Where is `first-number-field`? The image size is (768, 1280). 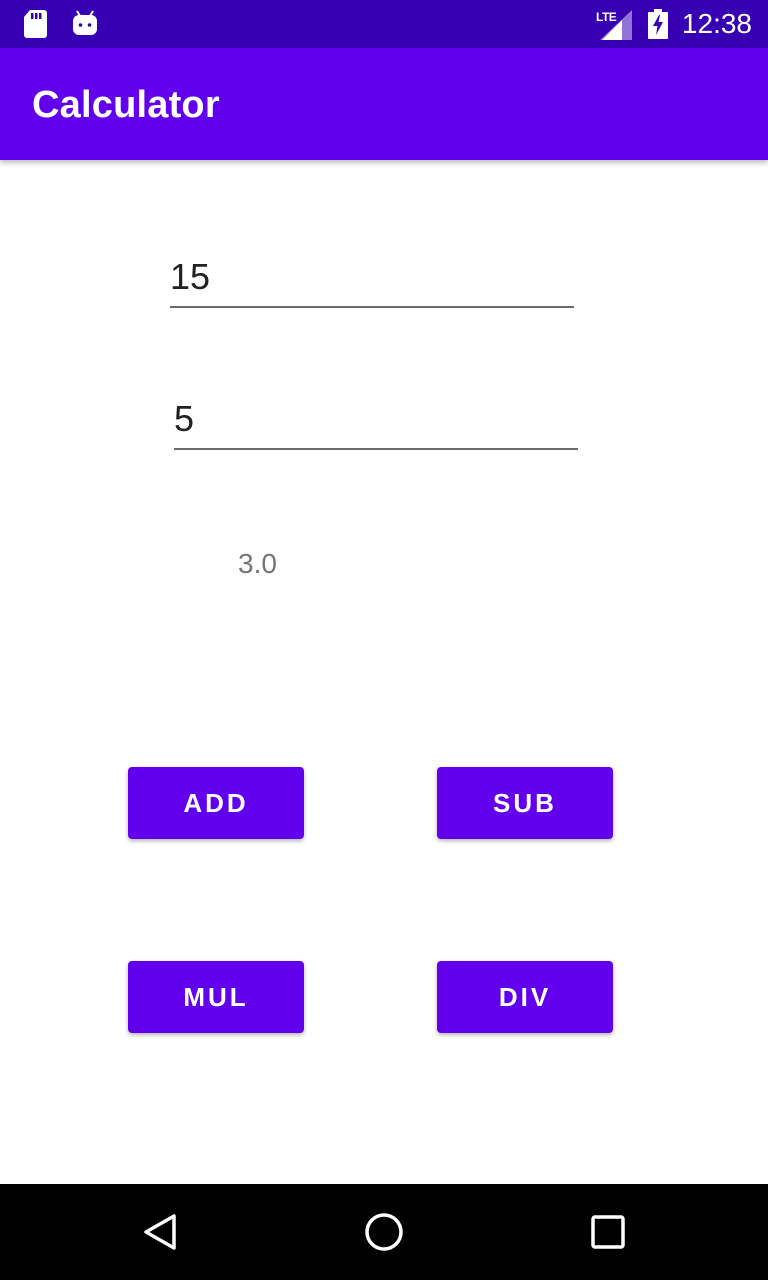
first-number-field is located at coordinates (372, 278).